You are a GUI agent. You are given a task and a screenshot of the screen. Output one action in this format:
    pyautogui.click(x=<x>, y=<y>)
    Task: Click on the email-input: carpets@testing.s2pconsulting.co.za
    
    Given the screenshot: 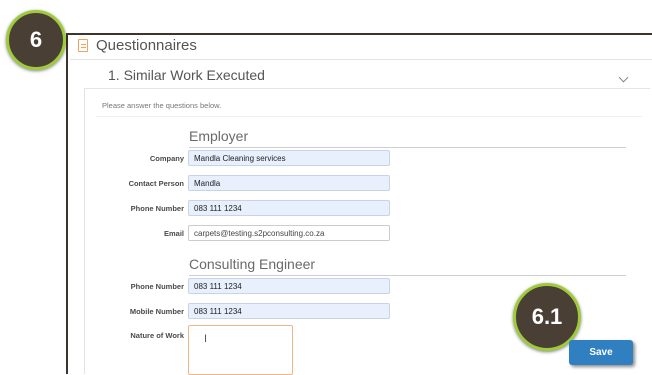 What is the action you would take?
    pyautogui.click(x=289, y=233)
    